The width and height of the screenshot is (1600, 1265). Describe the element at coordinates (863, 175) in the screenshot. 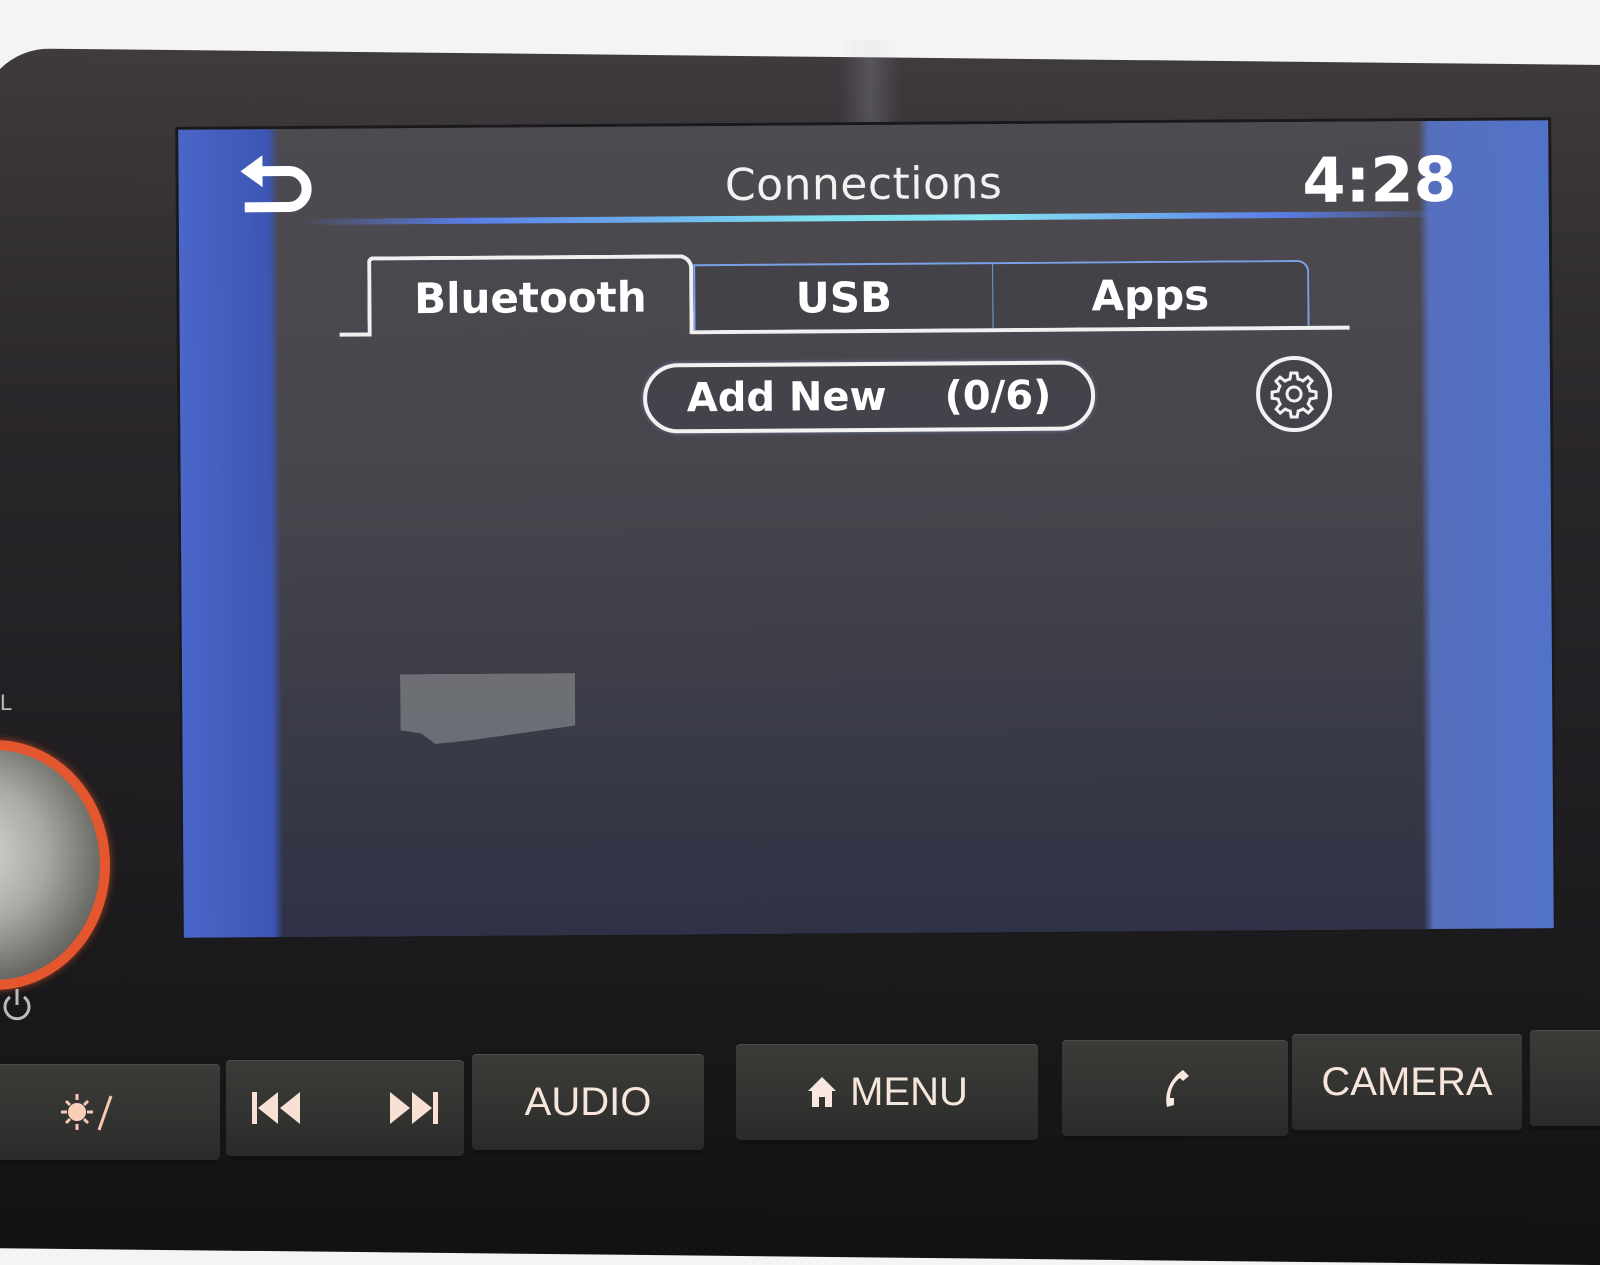

I see `header-bar: Connections 4:28` at that location.